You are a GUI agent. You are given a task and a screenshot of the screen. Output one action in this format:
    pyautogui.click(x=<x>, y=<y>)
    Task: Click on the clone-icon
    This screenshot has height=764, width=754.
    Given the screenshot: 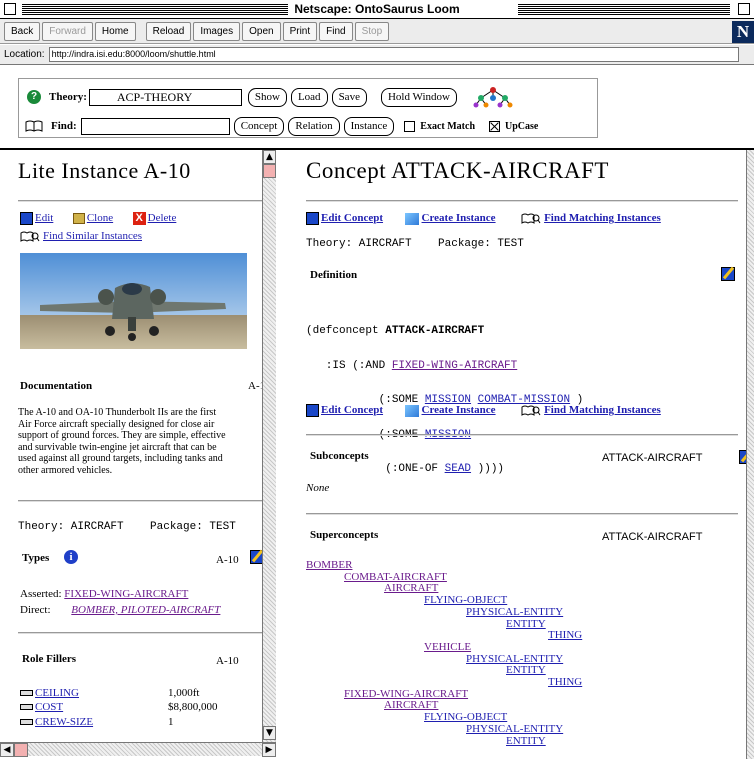 What is the action you would take?
    pyautogui.click(x=78, y=218)
    